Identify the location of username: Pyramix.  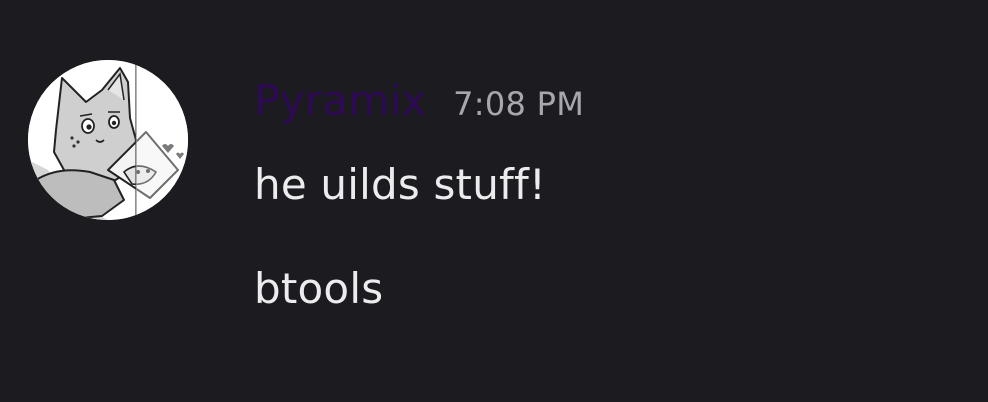
(340, 101).